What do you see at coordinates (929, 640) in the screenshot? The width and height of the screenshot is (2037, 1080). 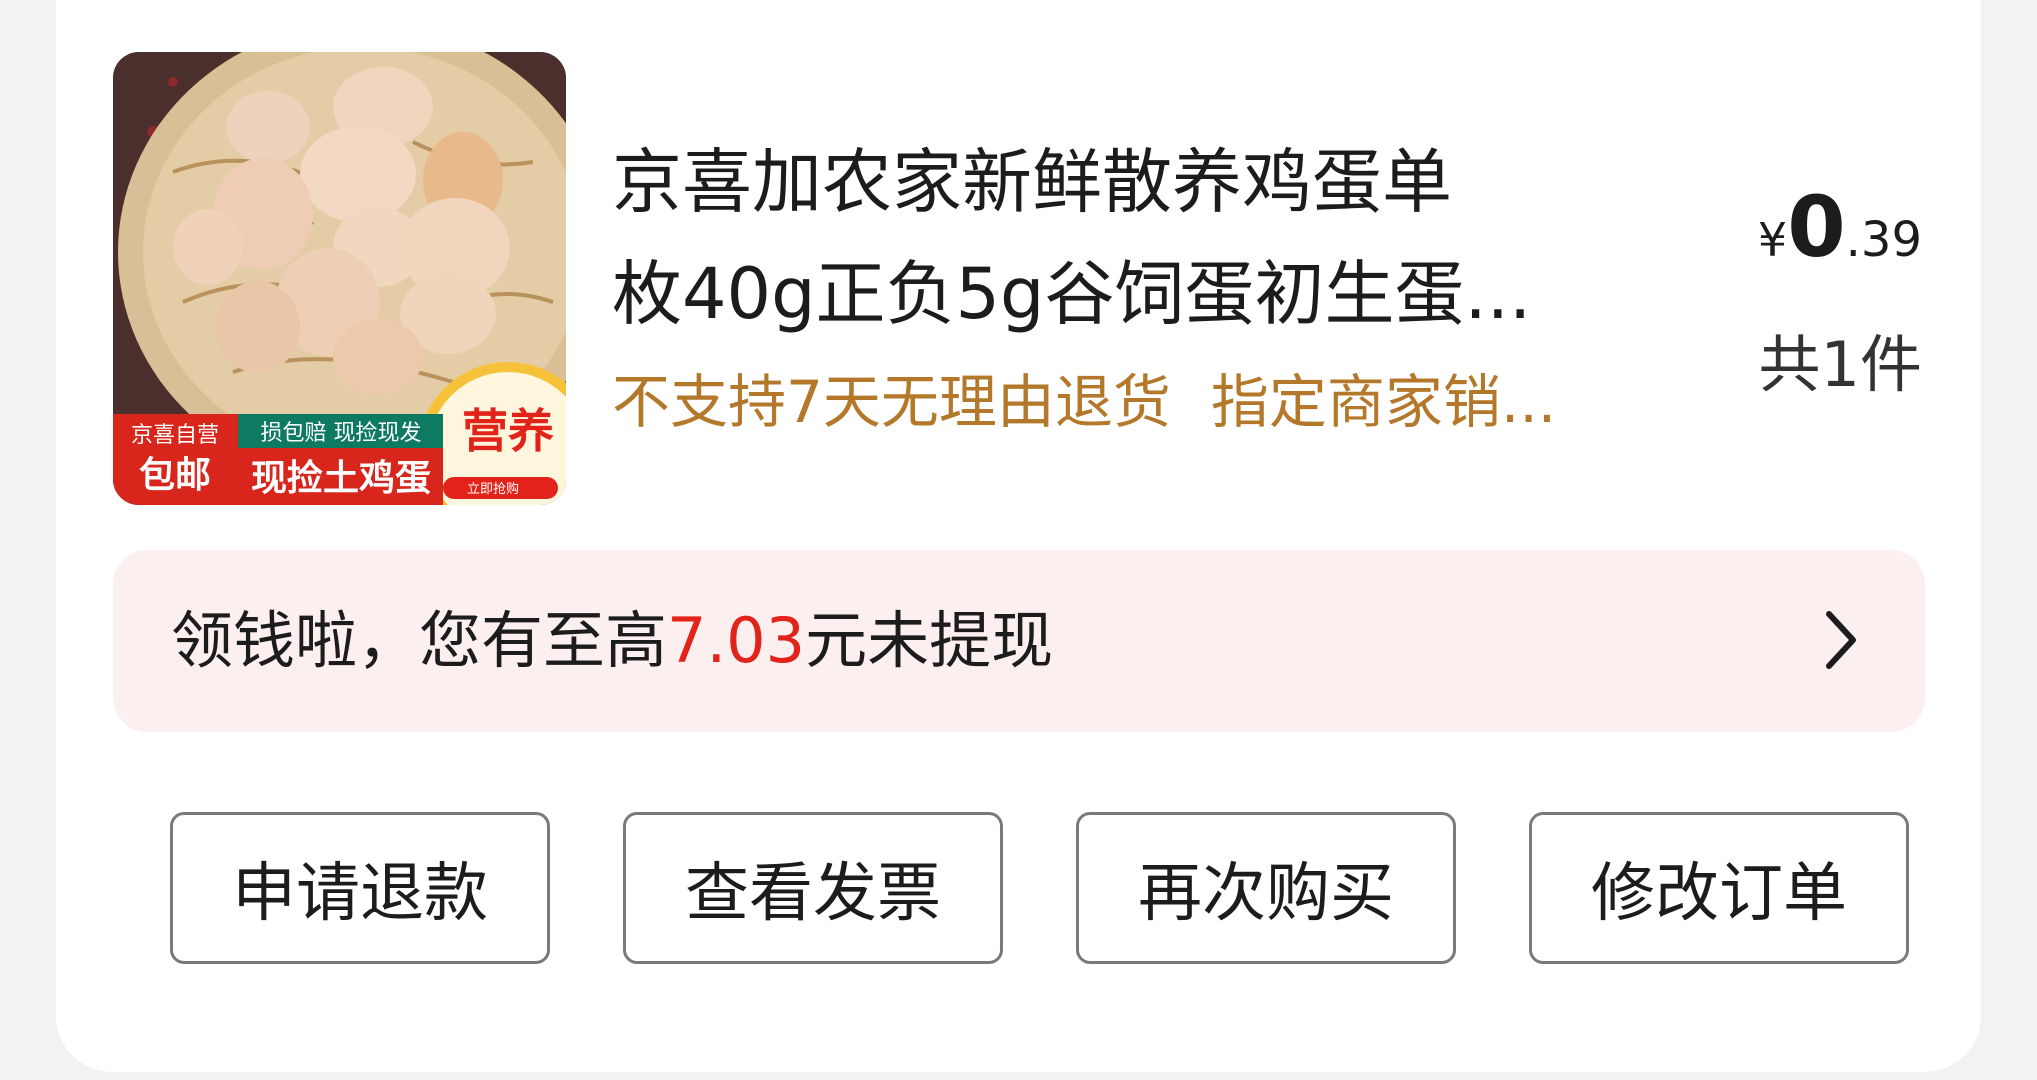 I see `cash-banner-suffix: 元未提现` at bounding box center [929, 640].